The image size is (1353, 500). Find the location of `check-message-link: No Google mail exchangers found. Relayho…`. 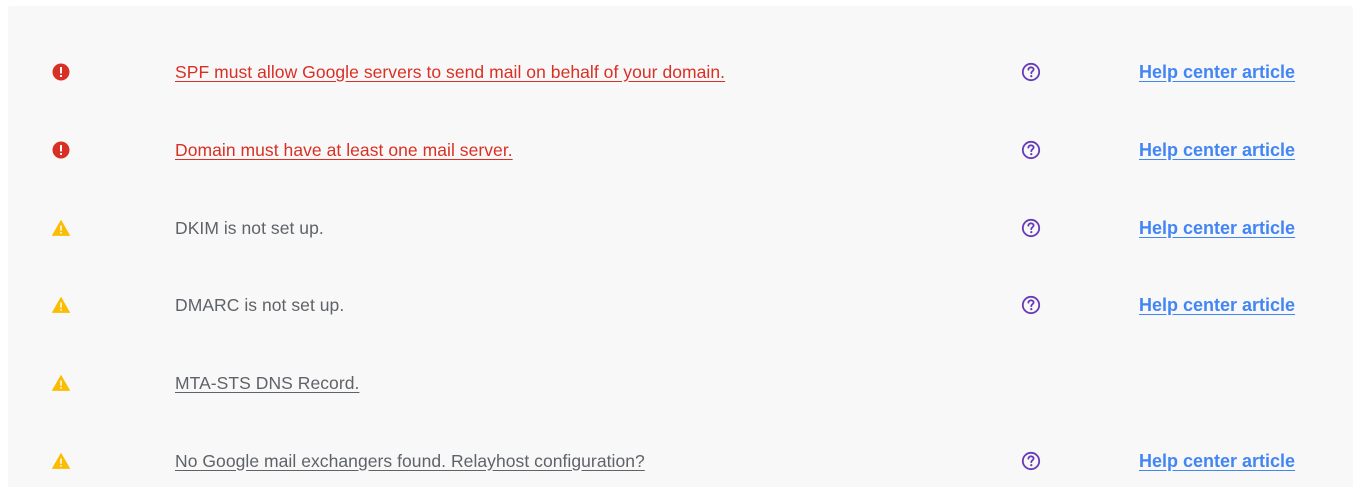

check-message-link: No Google mail exchangers found. Relayho… is located at coordinates (410, 461).